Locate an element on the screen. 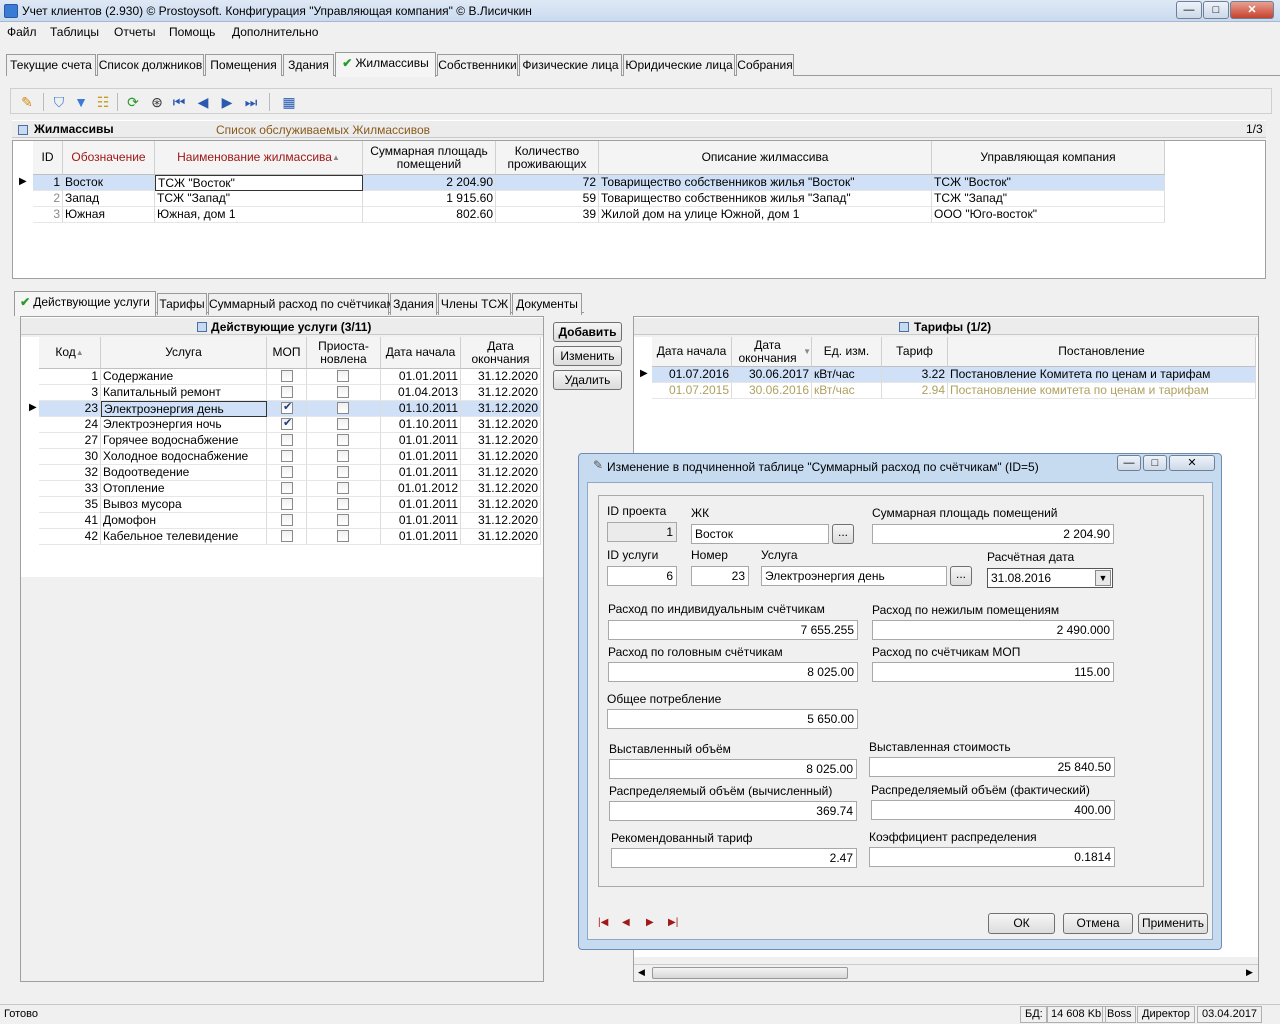  menu-tables: Таблицы is located at coordinates (74, 32).